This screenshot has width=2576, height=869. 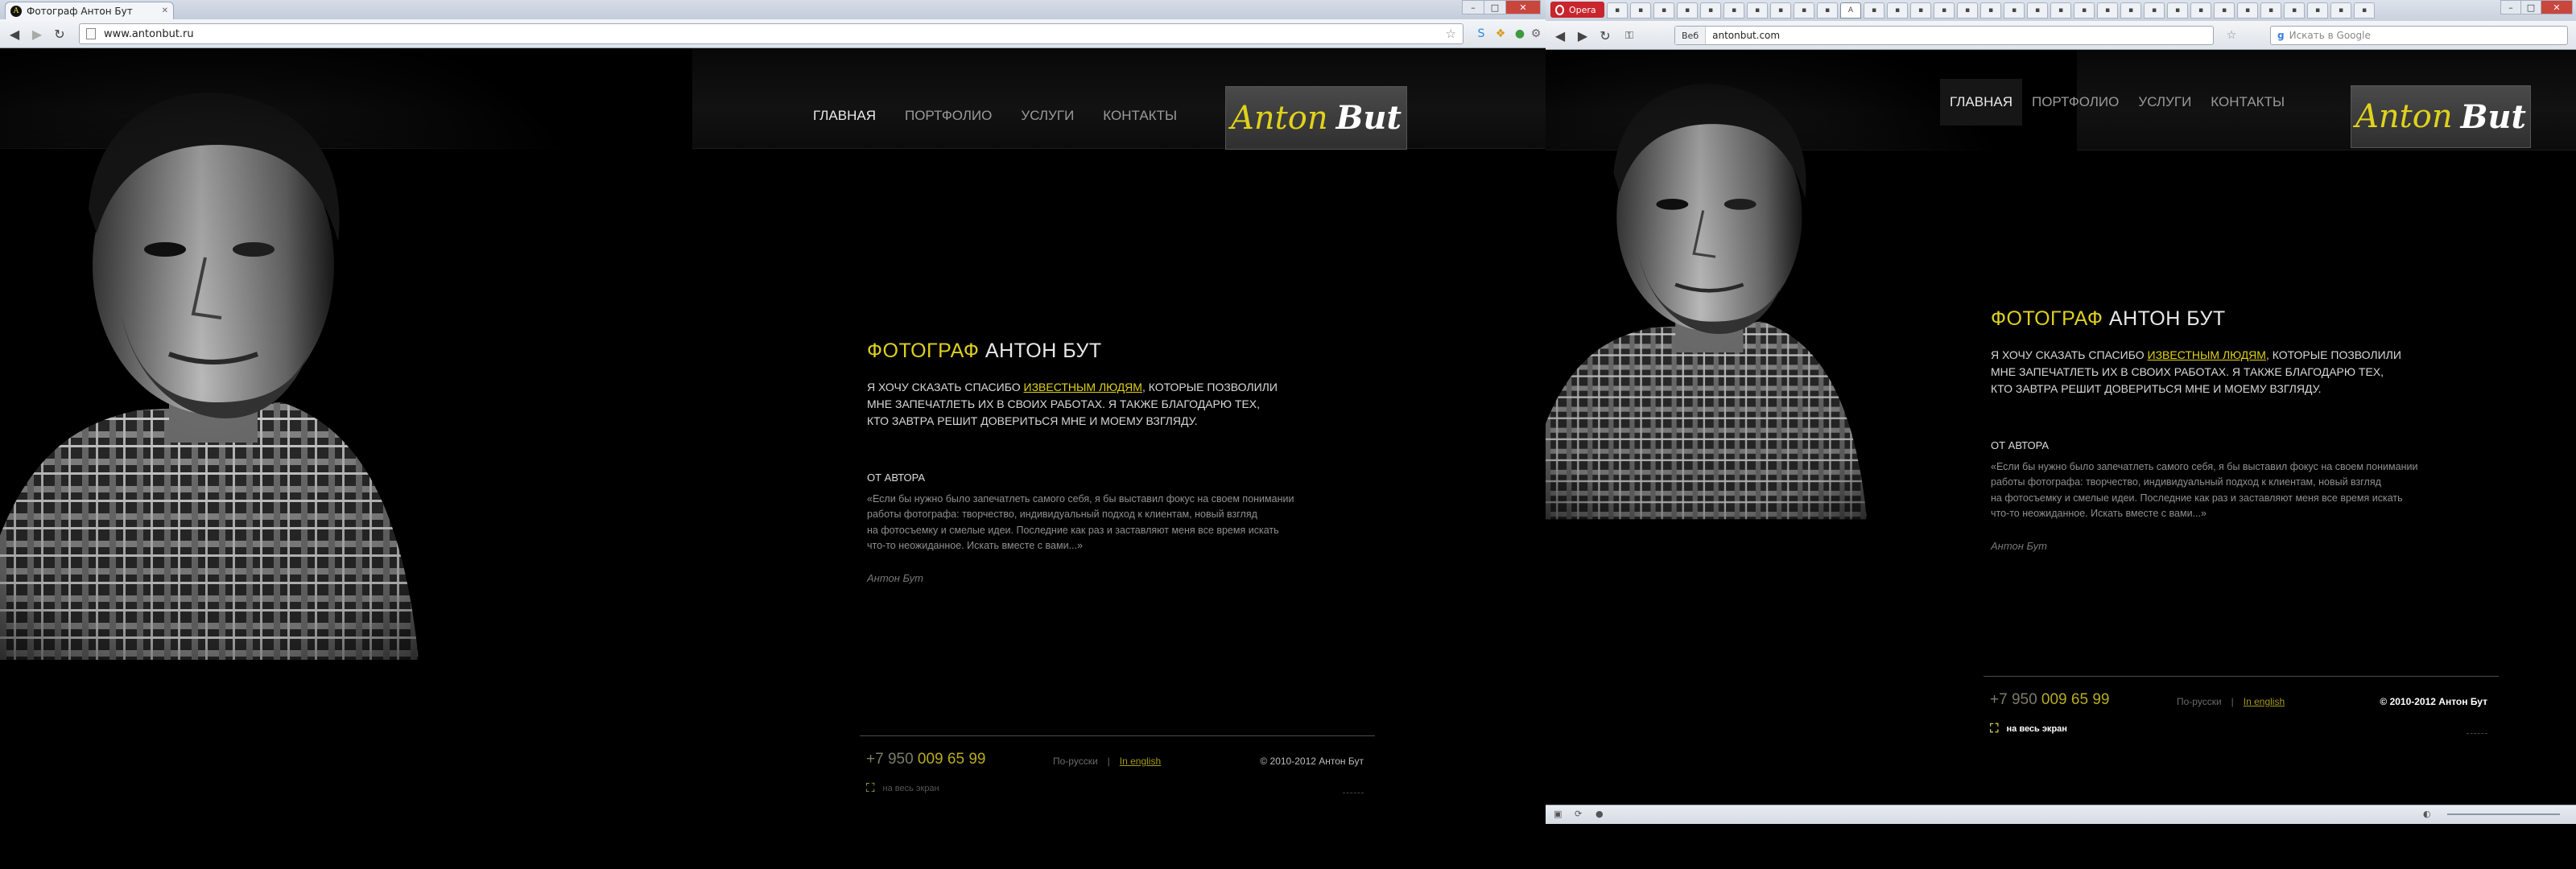 I want to click on speed-dial-icon: ●, so click(x=1600, y=814).